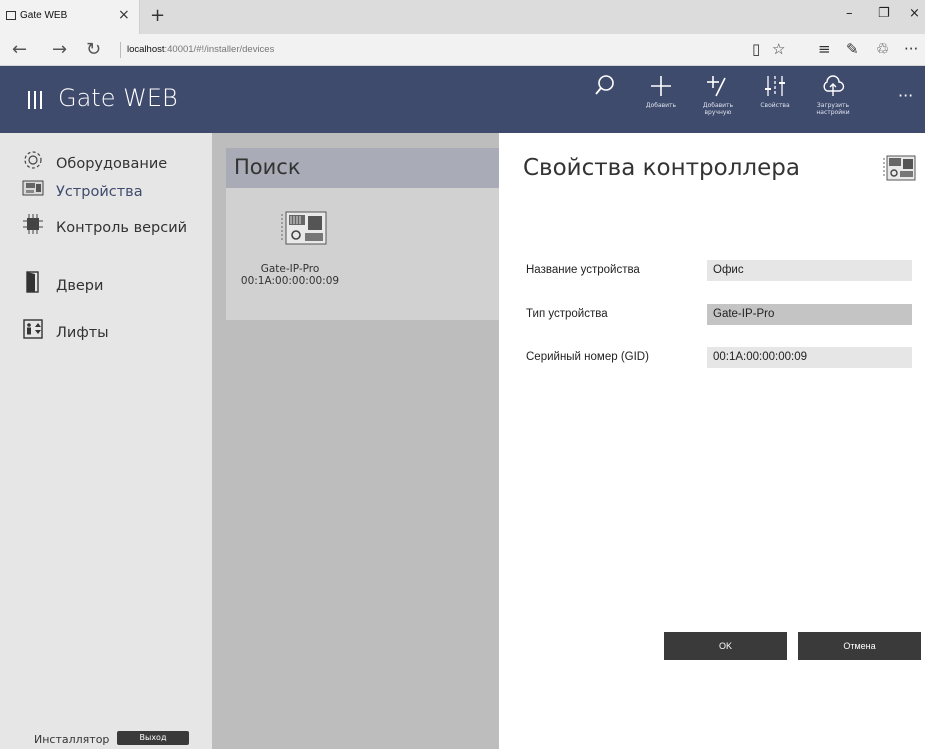  I want to click on serial-number-label: Серийный номер (GID), so click(587, 357).